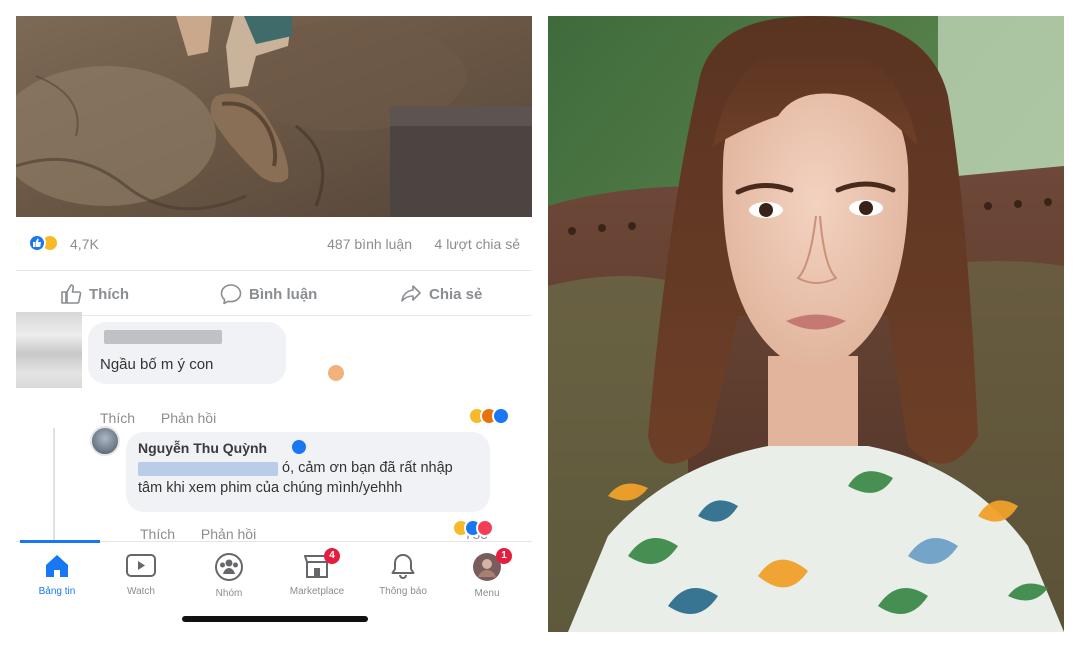  I want to click on comment: Ngầu bố m ý con Thích Phản hồi 415, so click(274, 369).